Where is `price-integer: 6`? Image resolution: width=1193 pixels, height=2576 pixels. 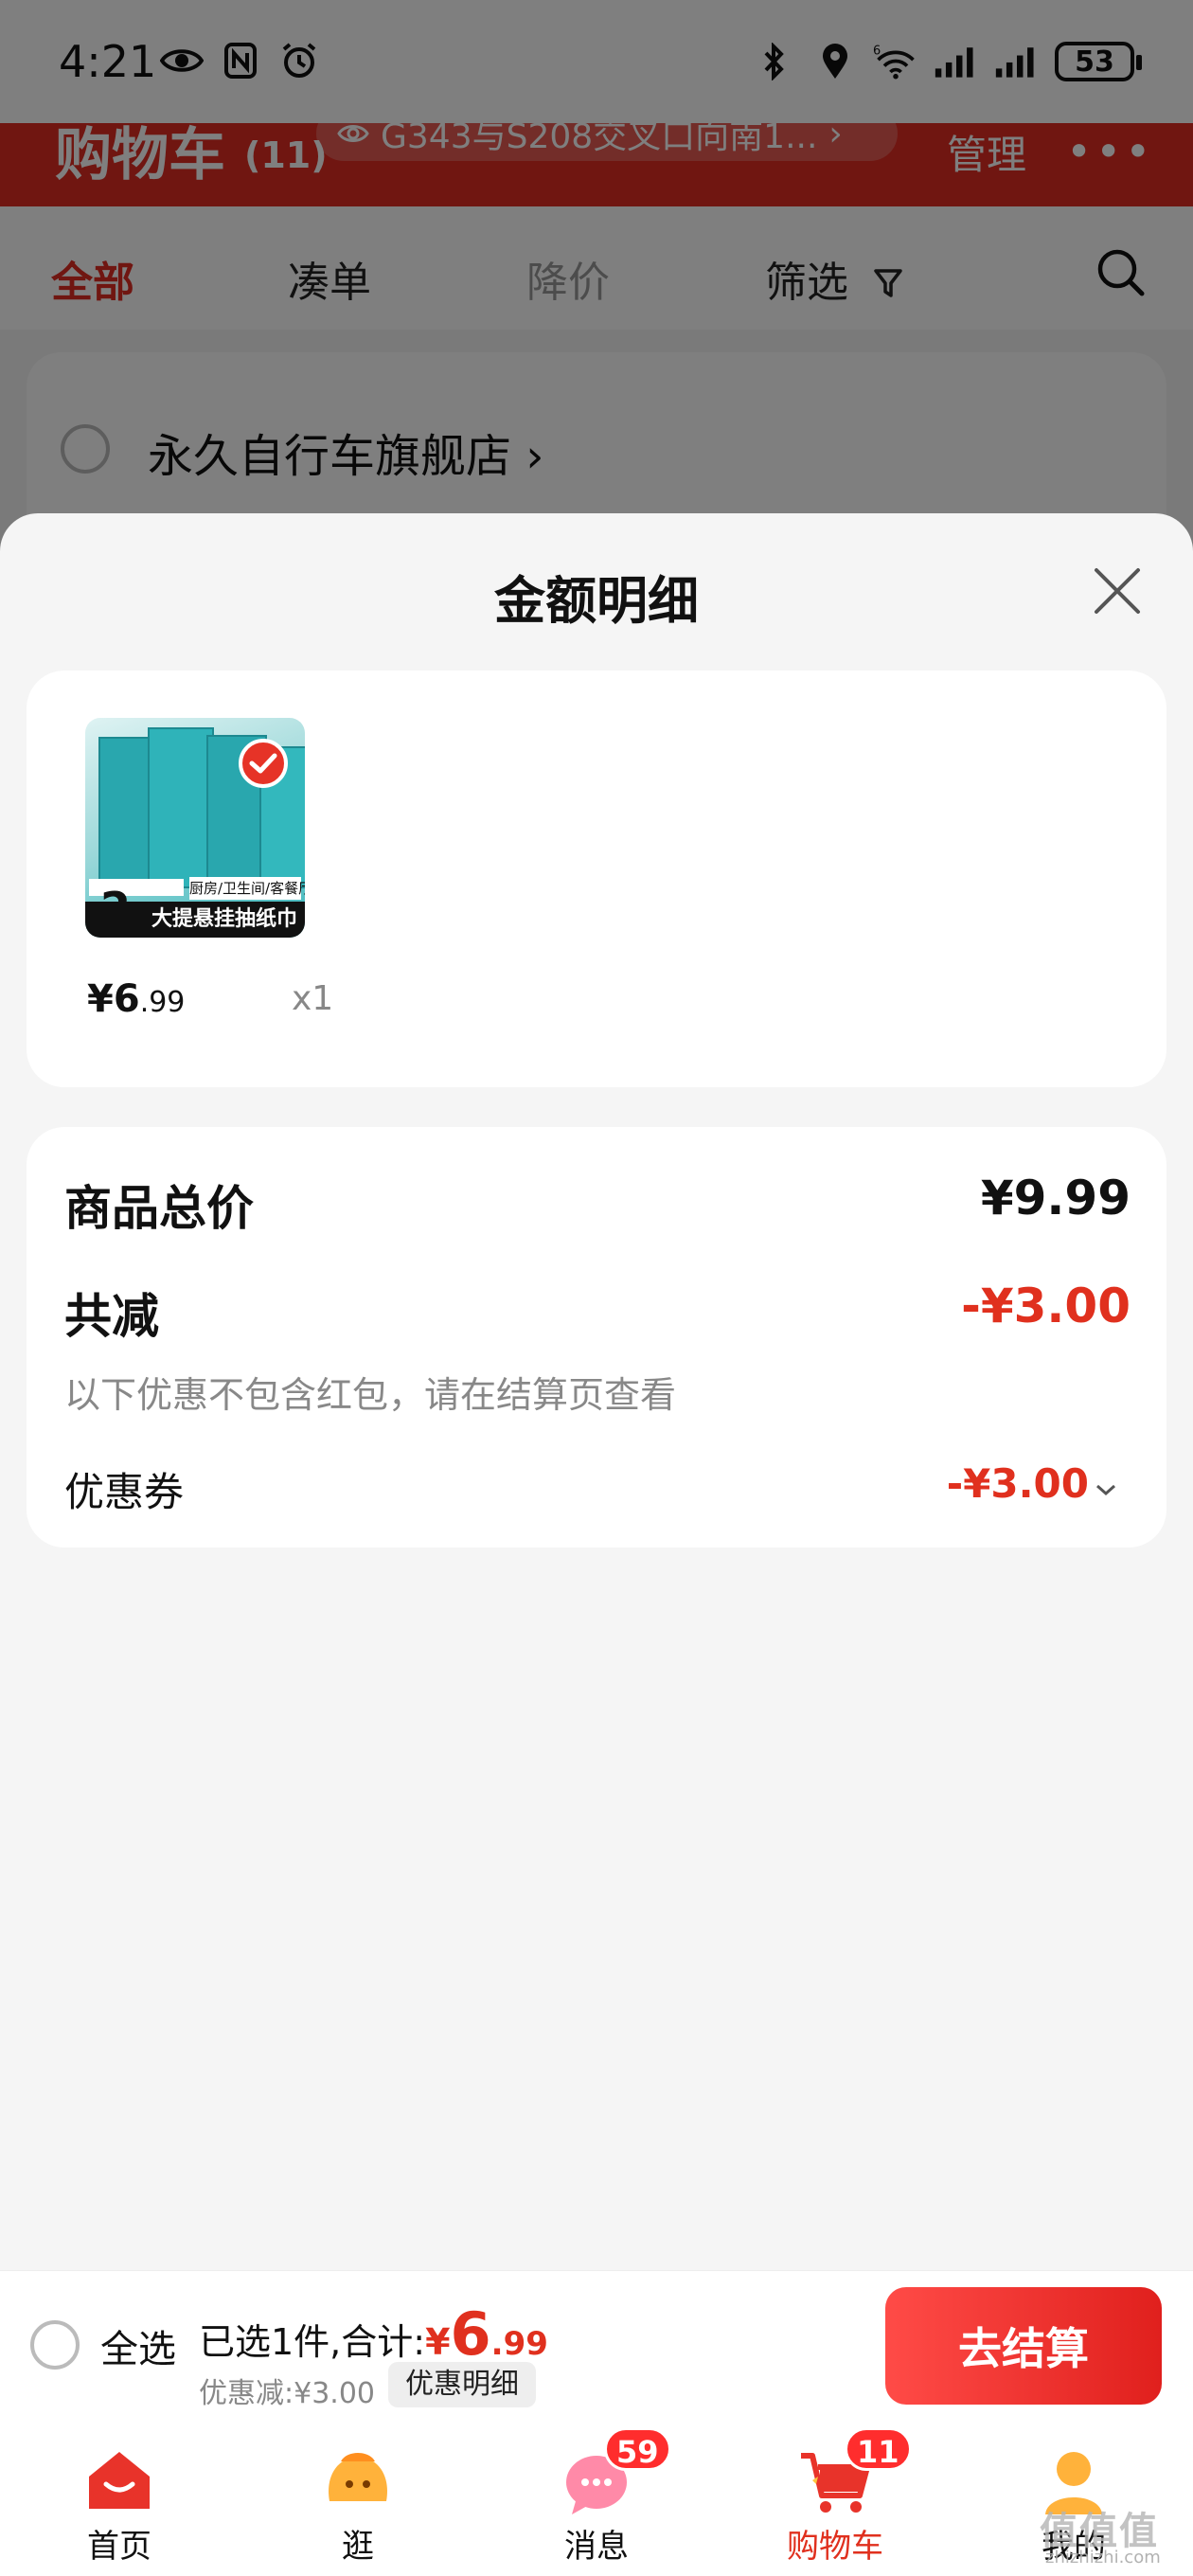 price-integer: 6 is located at coordinates (126, 999).